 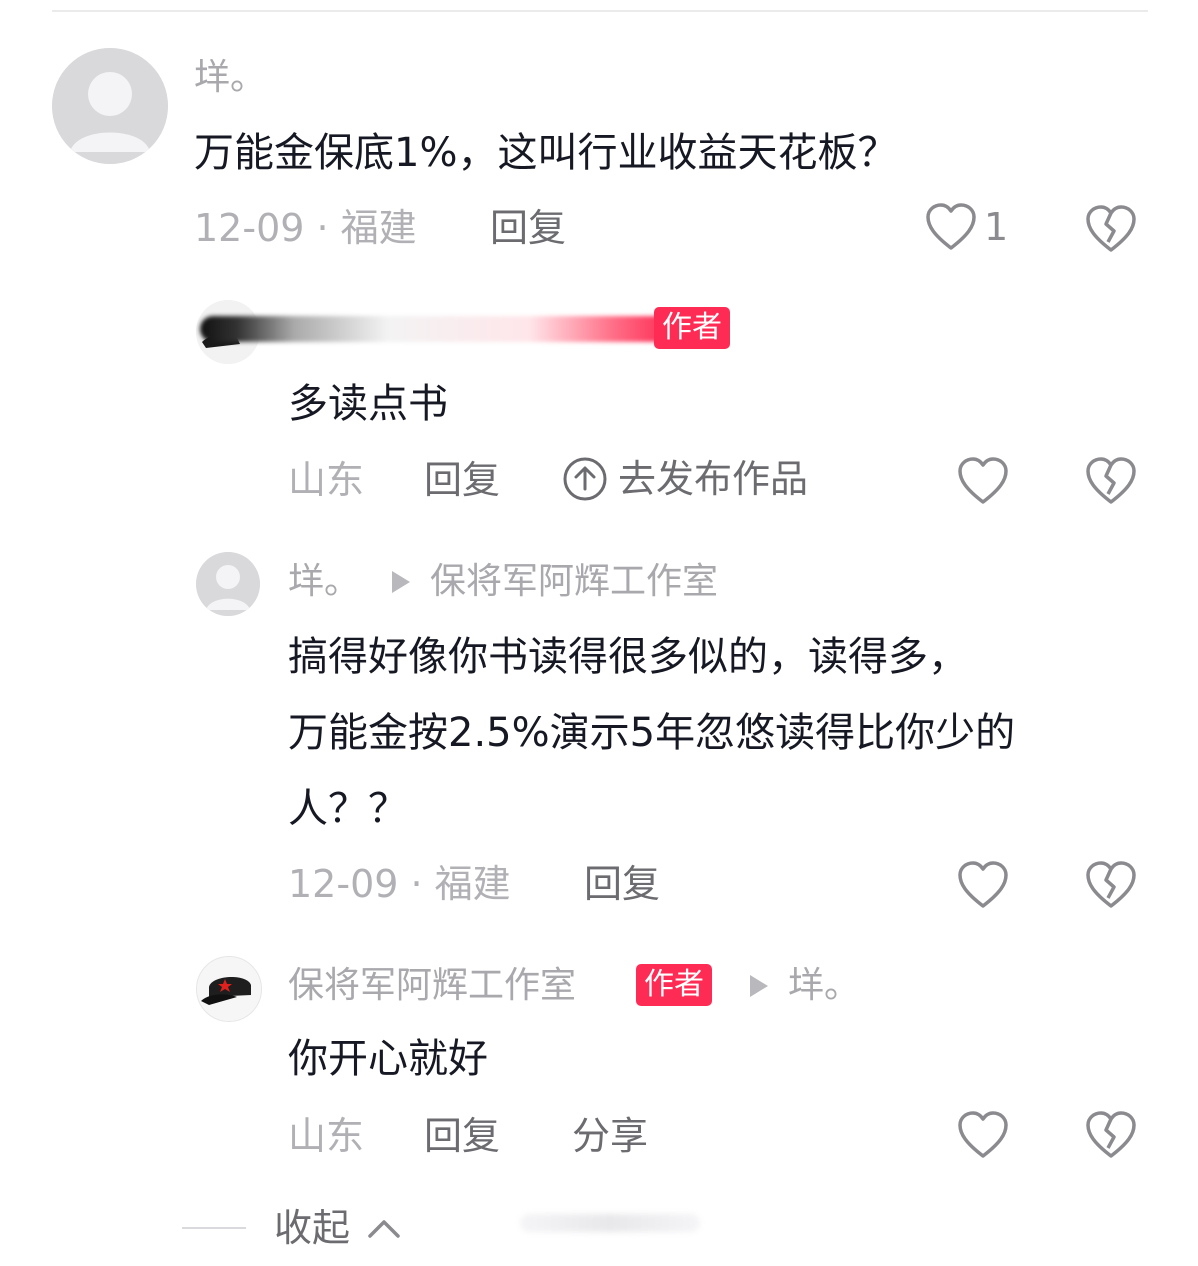 What do you see at coordinates (214, 1228) in the screenshot?
I see `collapse-divider` at bounding box center [214, 1228].